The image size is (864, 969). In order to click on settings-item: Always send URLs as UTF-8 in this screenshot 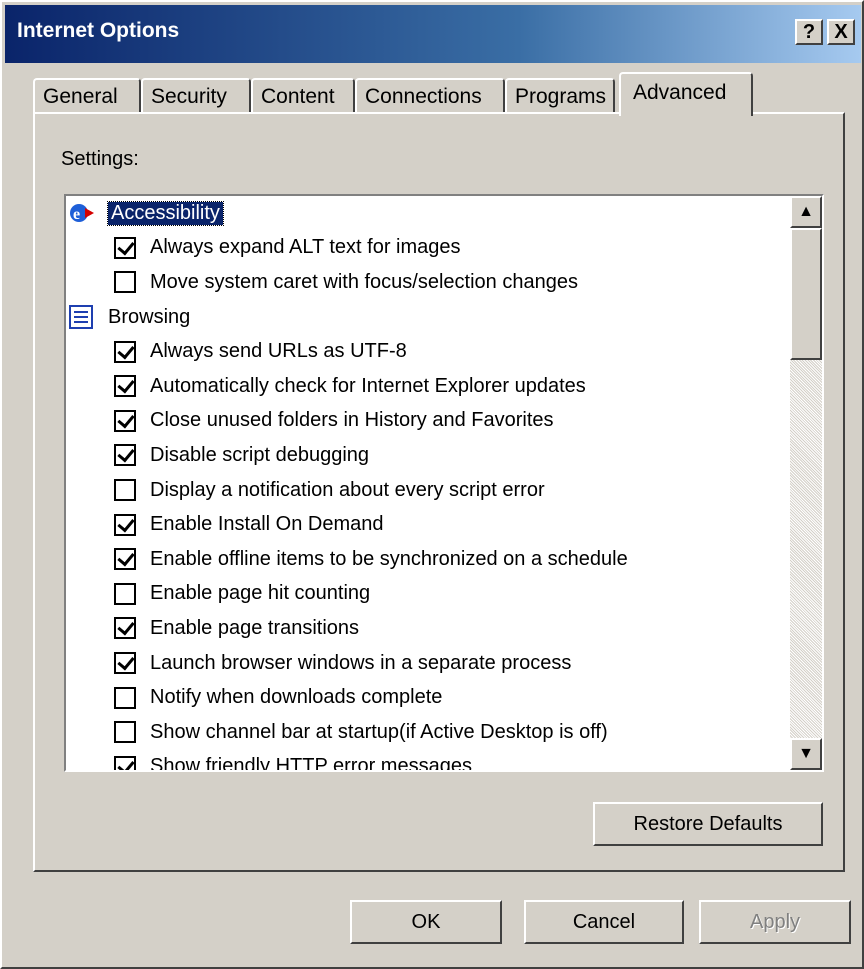, I will do `click(427, 351)`.